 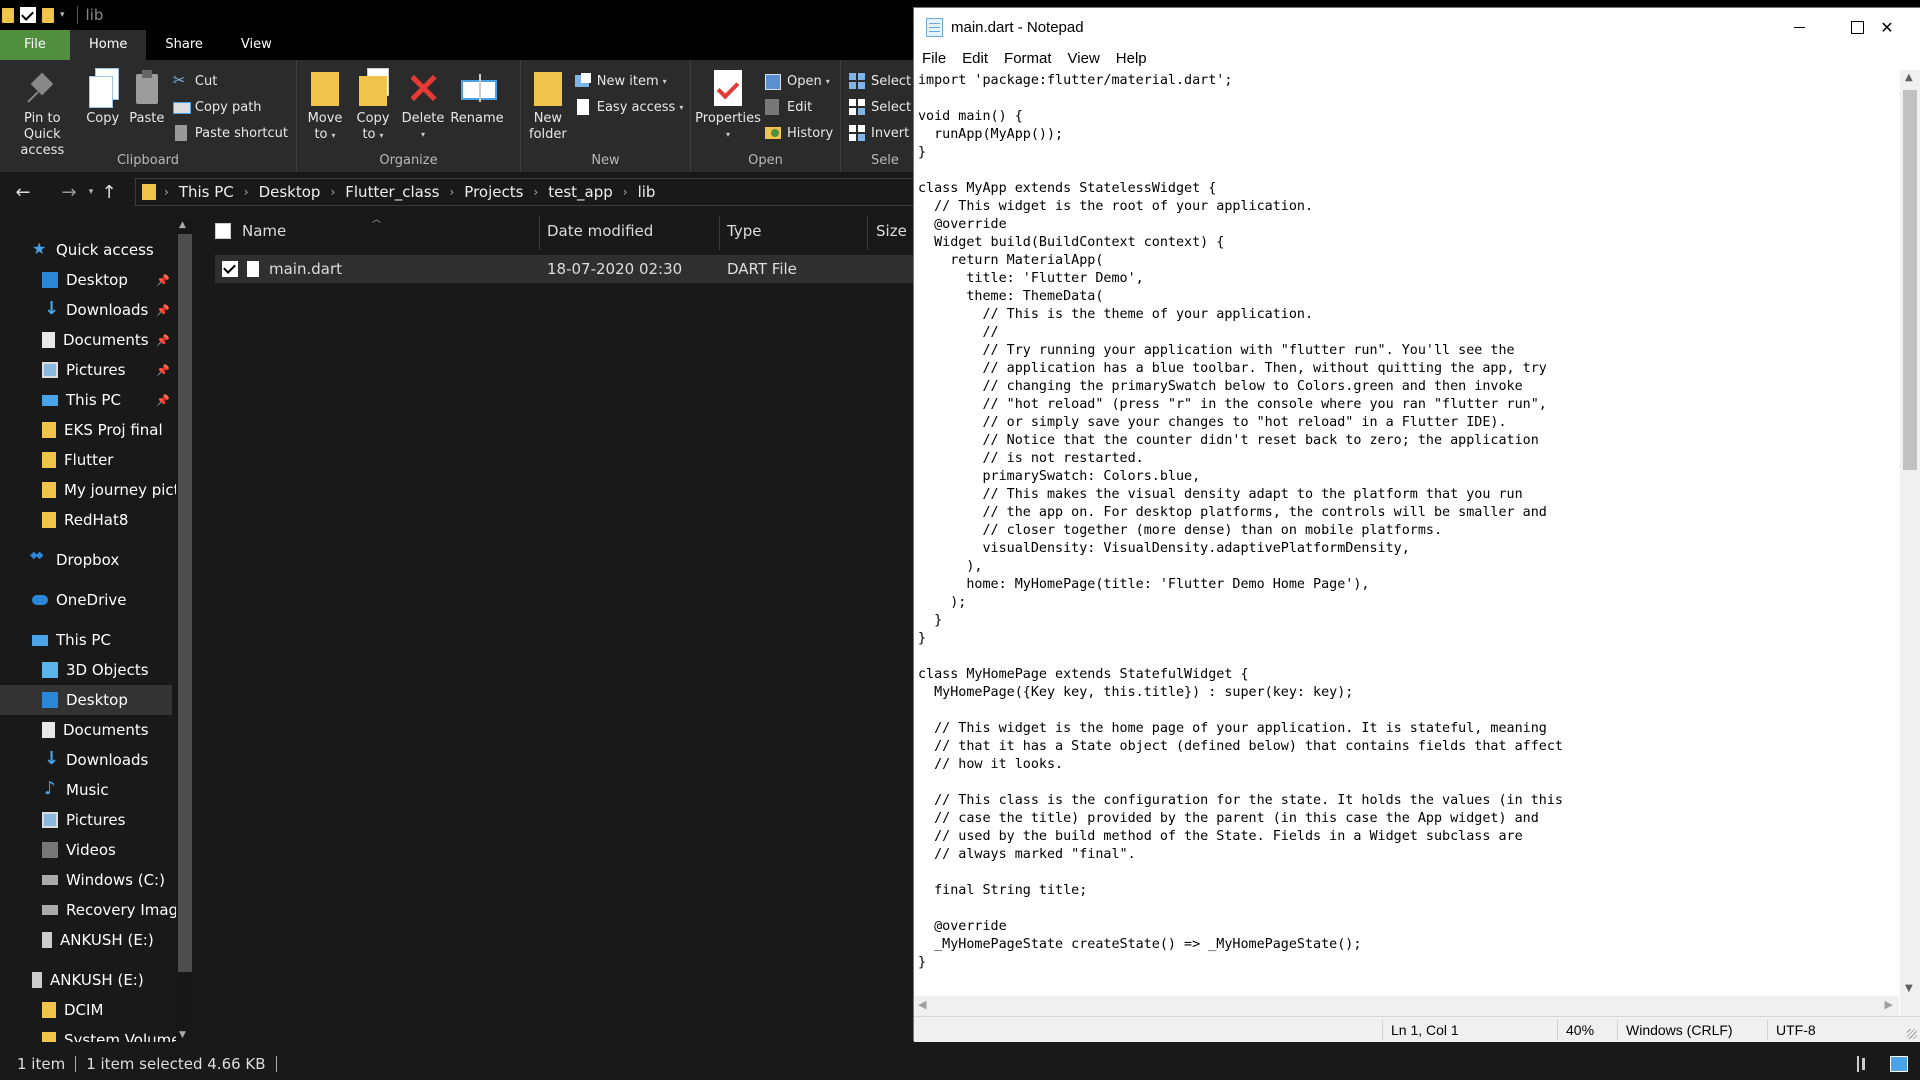 What do you see at coordinates (88, 280) in the screenshot?
I see `nav-qa-desktop: Desktop 📌` at bounding box center [88, 280].